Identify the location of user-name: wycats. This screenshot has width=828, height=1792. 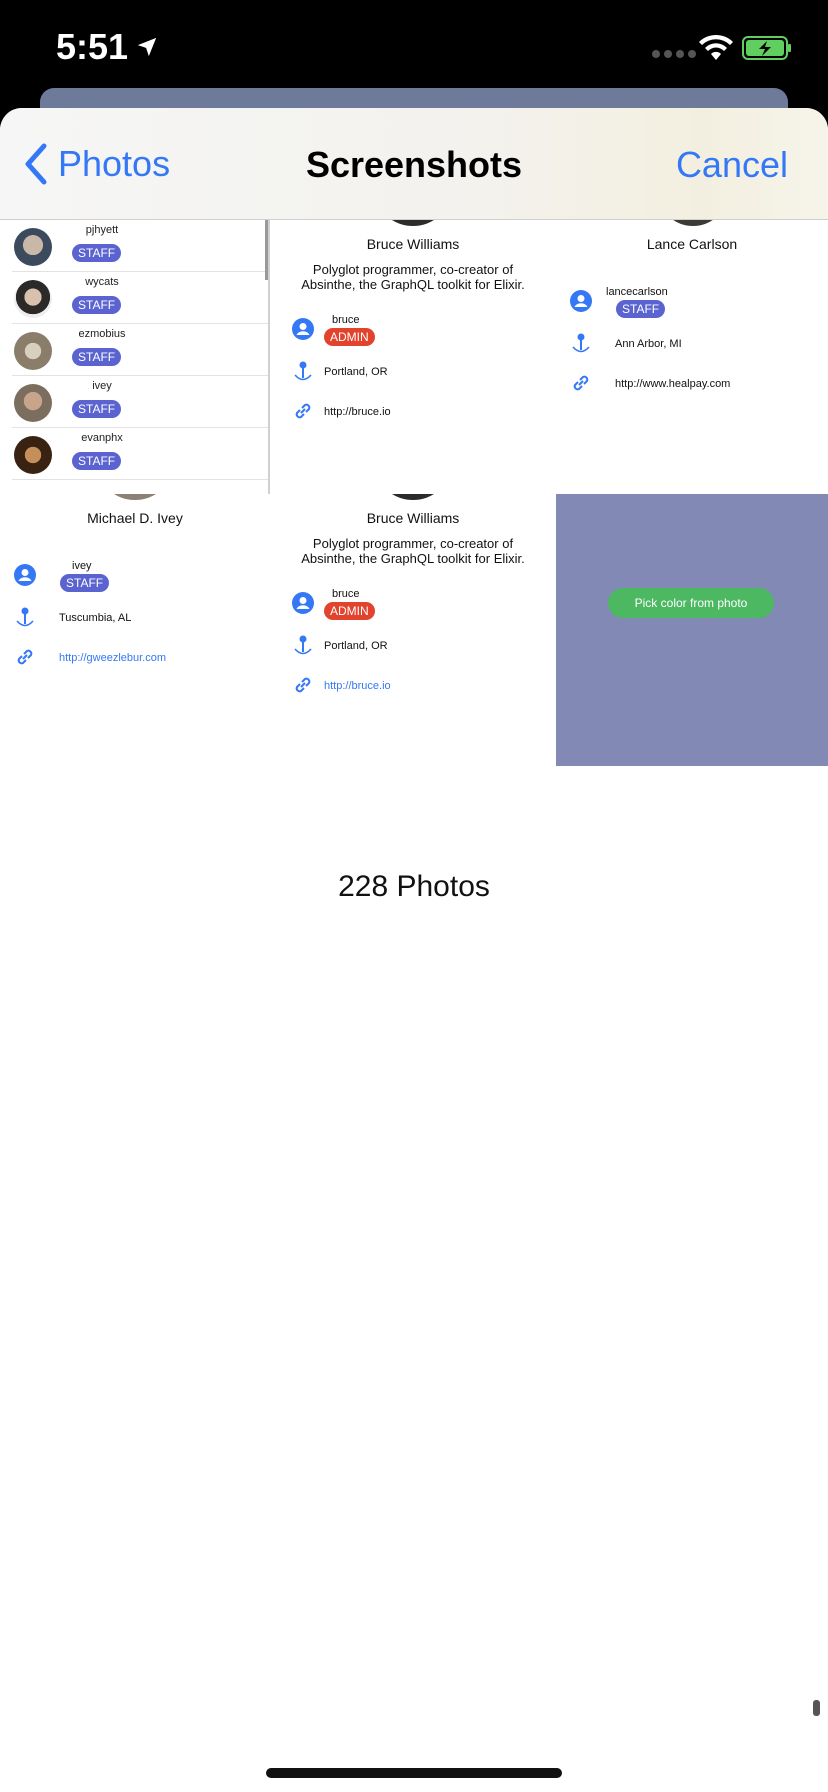
(102, 282).